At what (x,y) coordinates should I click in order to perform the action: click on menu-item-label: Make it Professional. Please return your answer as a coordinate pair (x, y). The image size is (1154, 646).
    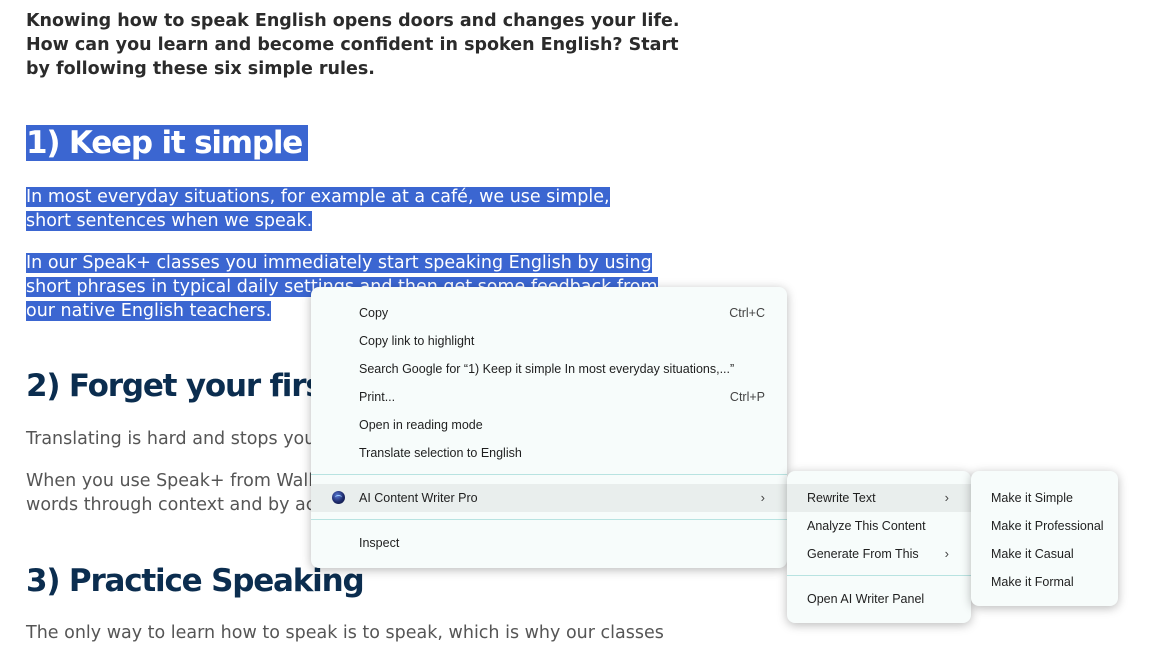
    Looking at the image, I should click on (1047, 526).